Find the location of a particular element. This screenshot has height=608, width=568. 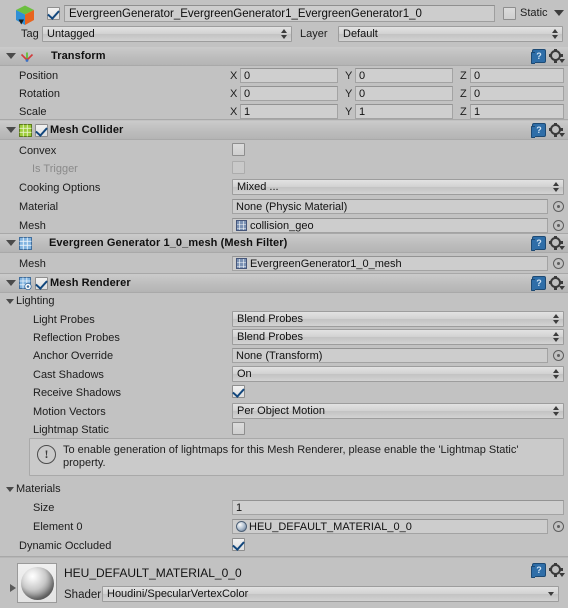

rotation-x-value: 0 is located at coordinates (247, 93).